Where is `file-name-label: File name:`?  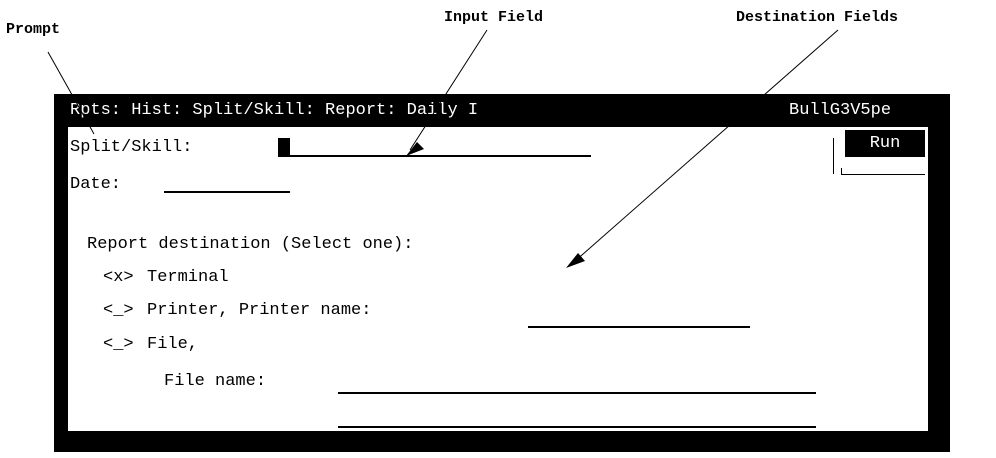
file-name-label: File name: is located at coordinates (215, 381).